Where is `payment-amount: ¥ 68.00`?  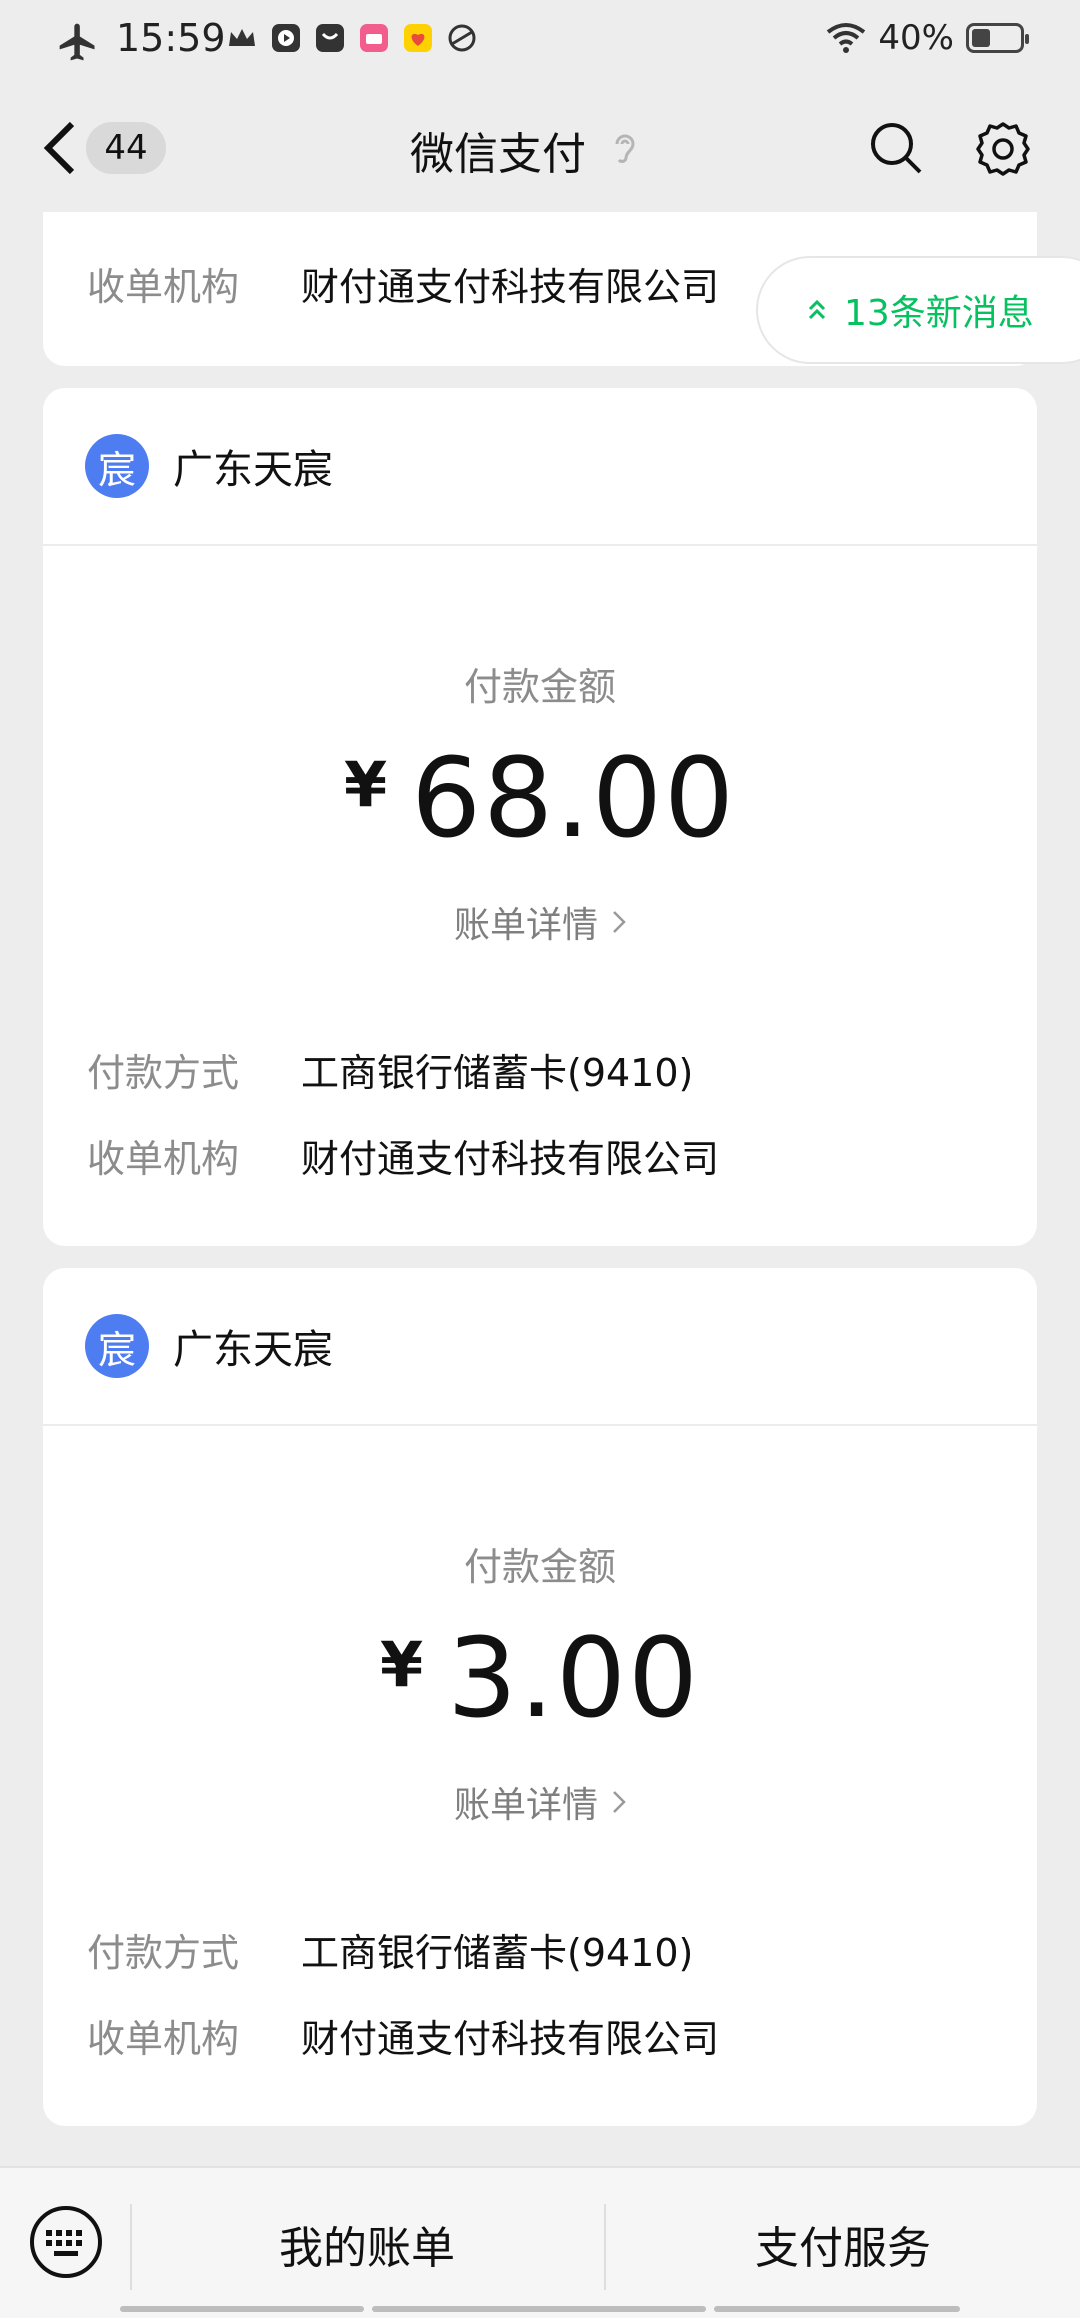
payment-amount: ¥ 68.00 is located at coordinates (540, 798).